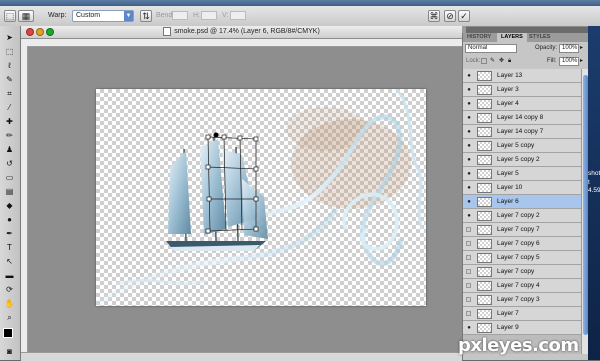  What do you see at coordinates (522, 230) in the screenshot?
I see `layer-row: Layer 7 copy 7` at bounding box center [522, 230].